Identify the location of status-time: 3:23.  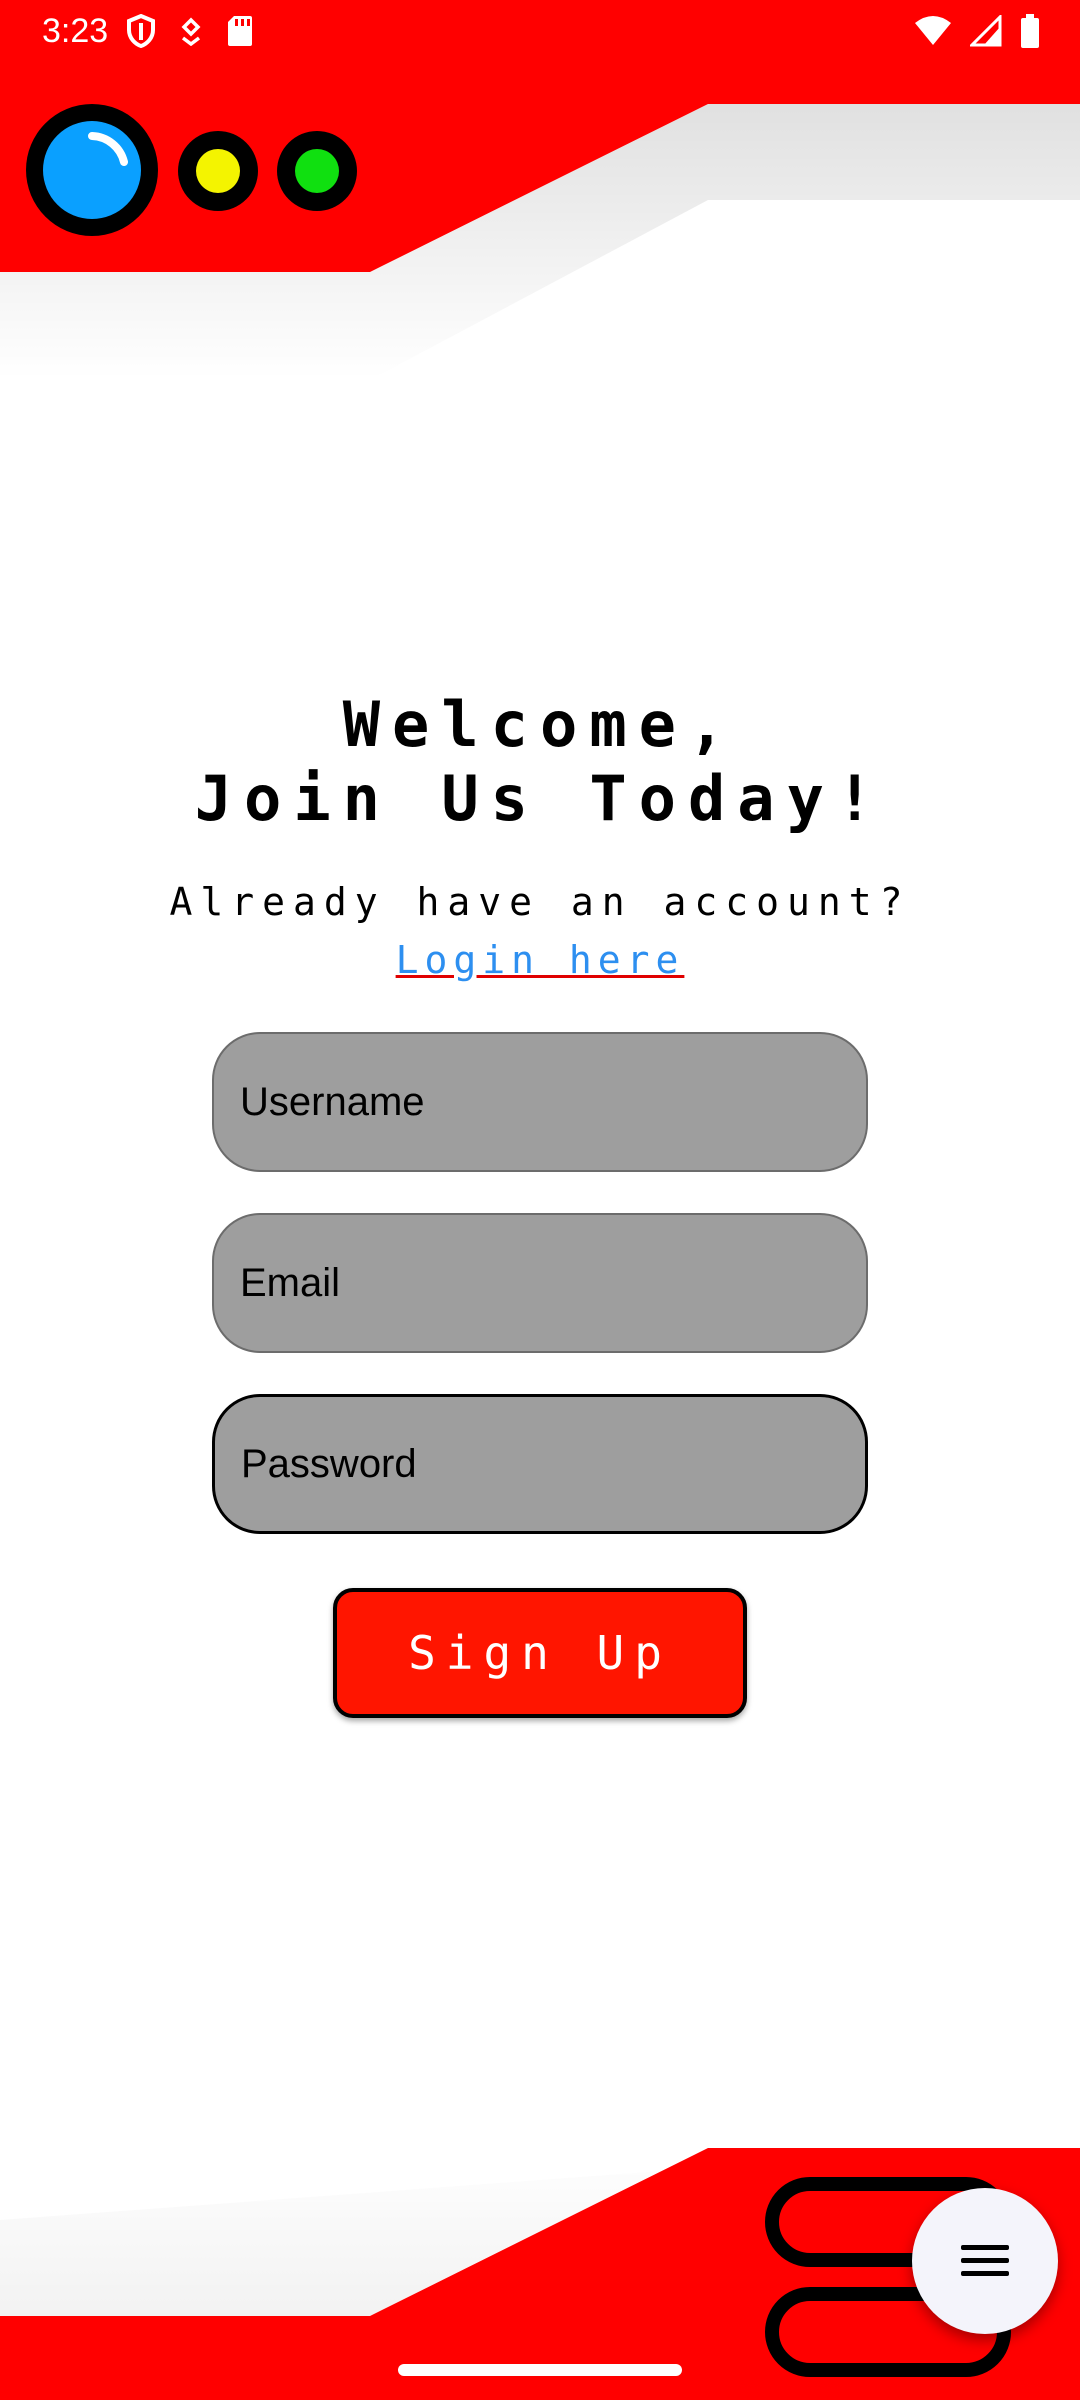
(75, 31).